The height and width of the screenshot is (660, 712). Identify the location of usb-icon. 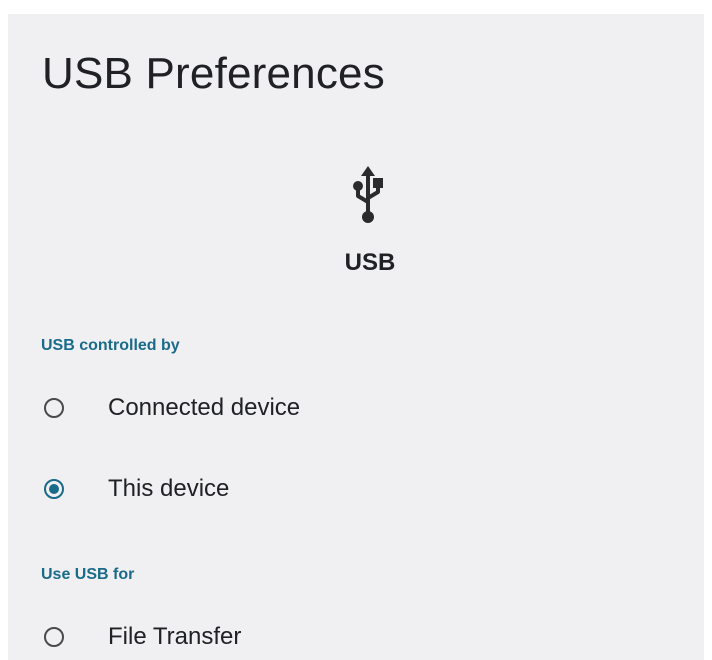
(368, 194).